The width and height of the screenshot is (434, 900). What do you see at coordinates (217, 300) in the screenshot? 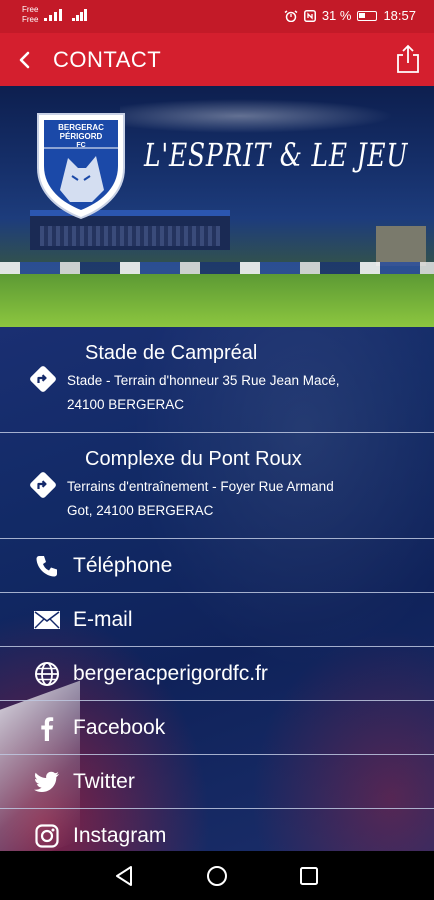
I see `pitch` at bounding box center [217, 300].